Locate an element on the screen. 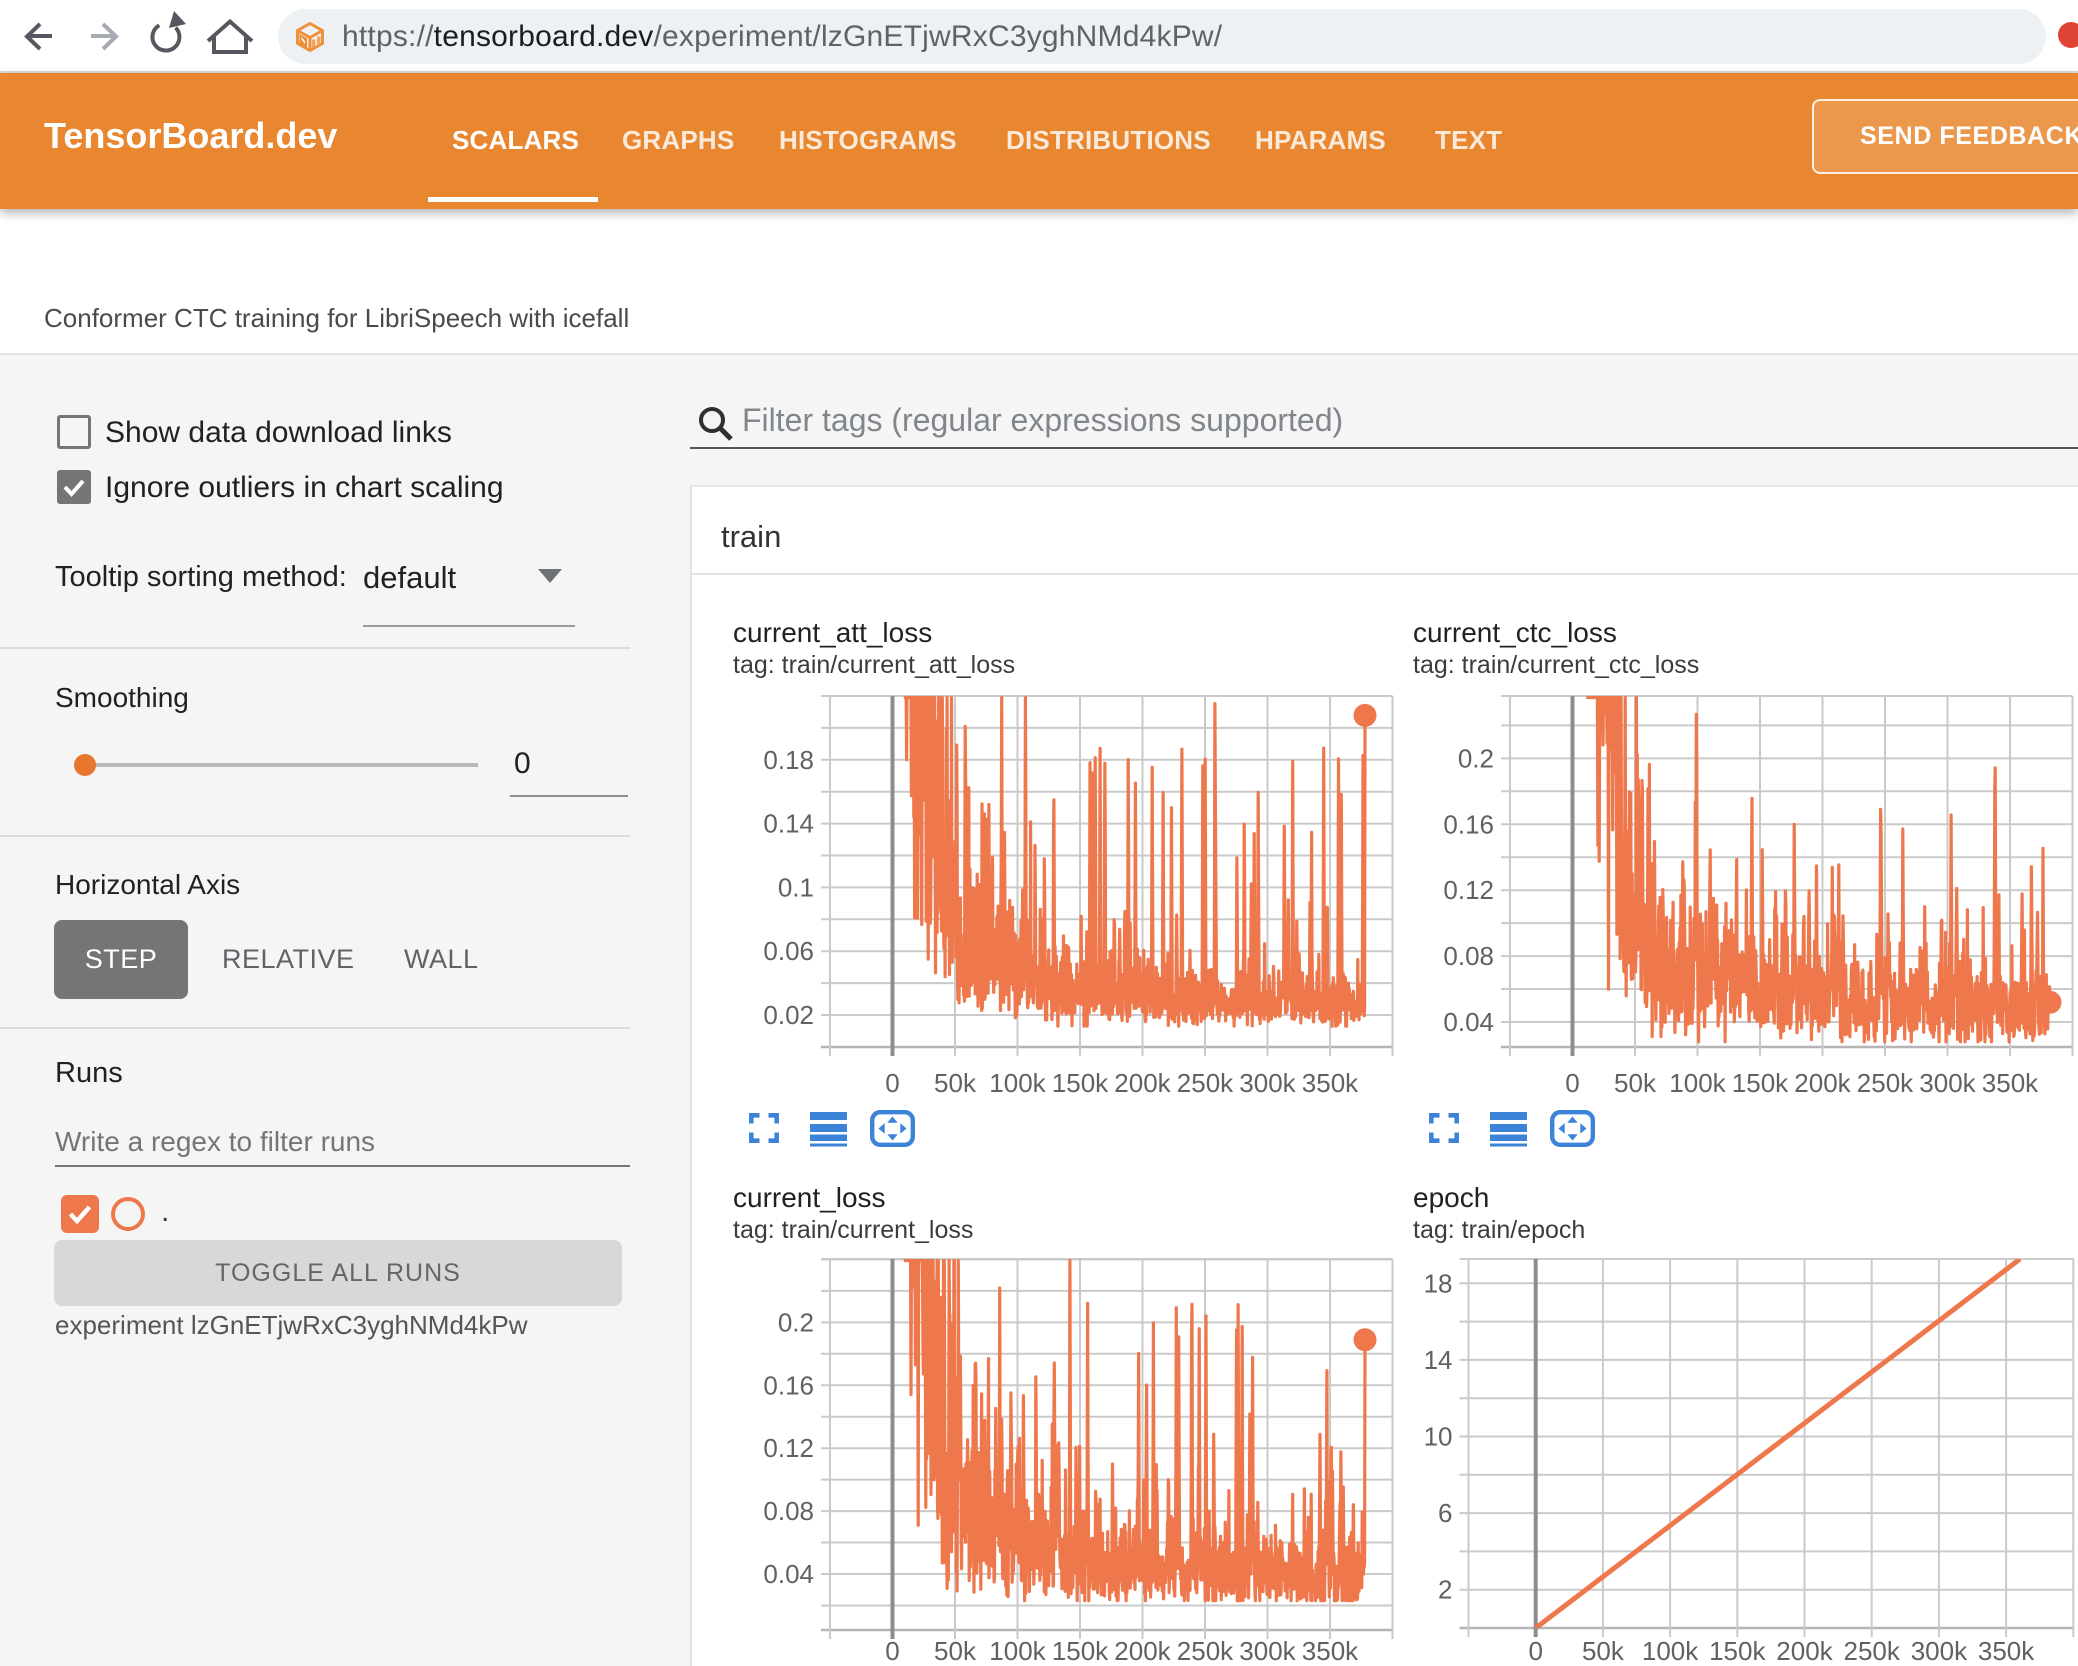 This screenshot has height=1666, width=2078. svg-text: 50k is located at coordinates (1603, 1651).